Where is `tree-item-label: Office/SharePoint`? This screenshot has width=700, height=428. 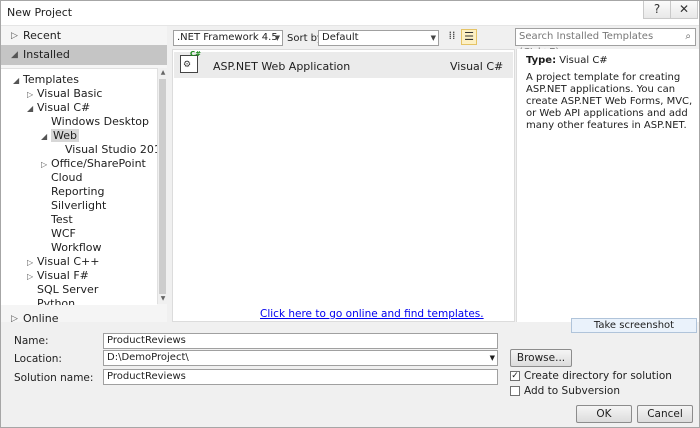
tree-item-label: Office/SharePoint is located at coordinates (98, 163).